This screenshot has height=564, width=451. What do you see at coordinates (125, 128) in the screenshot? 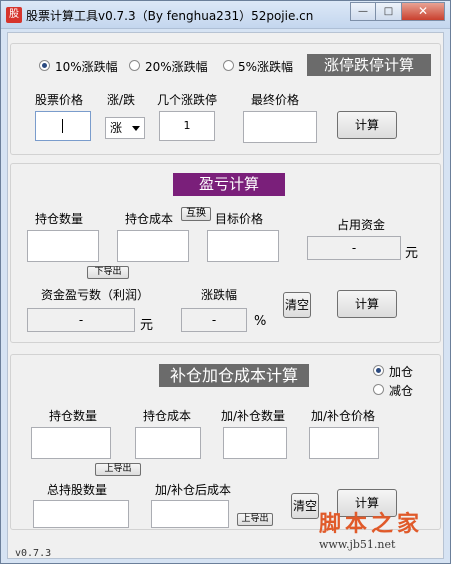
I see `direction-select: 涨` at bounding box center [125, 128].